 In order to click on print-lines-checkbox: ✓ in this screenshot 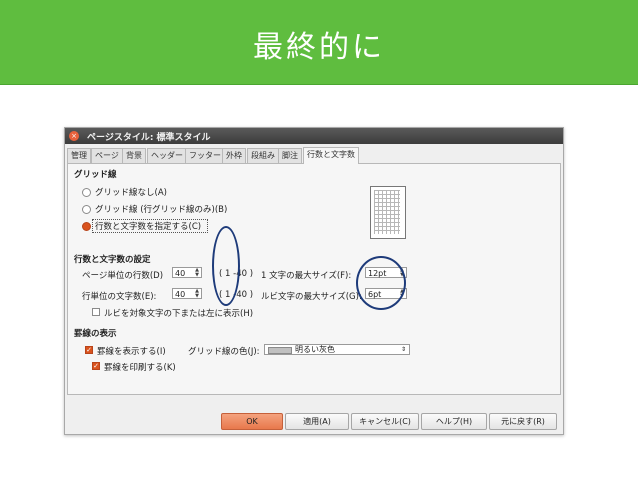, I will do `click(96, 366)`.